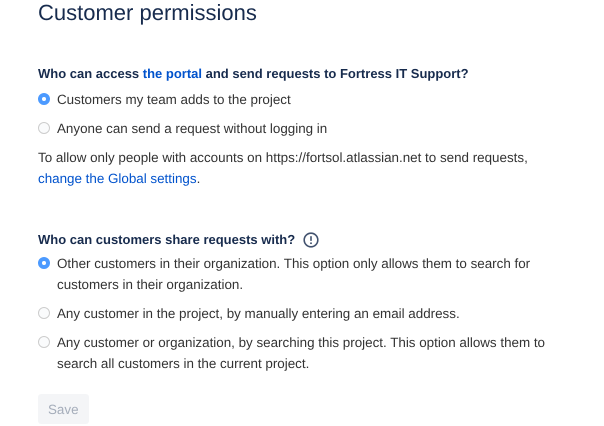 This screenshot has width=604, height=426. What do you see at coordinates (148, 13) in the screenshot?
I see `page-title: Customer permissions` at bounding box center [148, 13].